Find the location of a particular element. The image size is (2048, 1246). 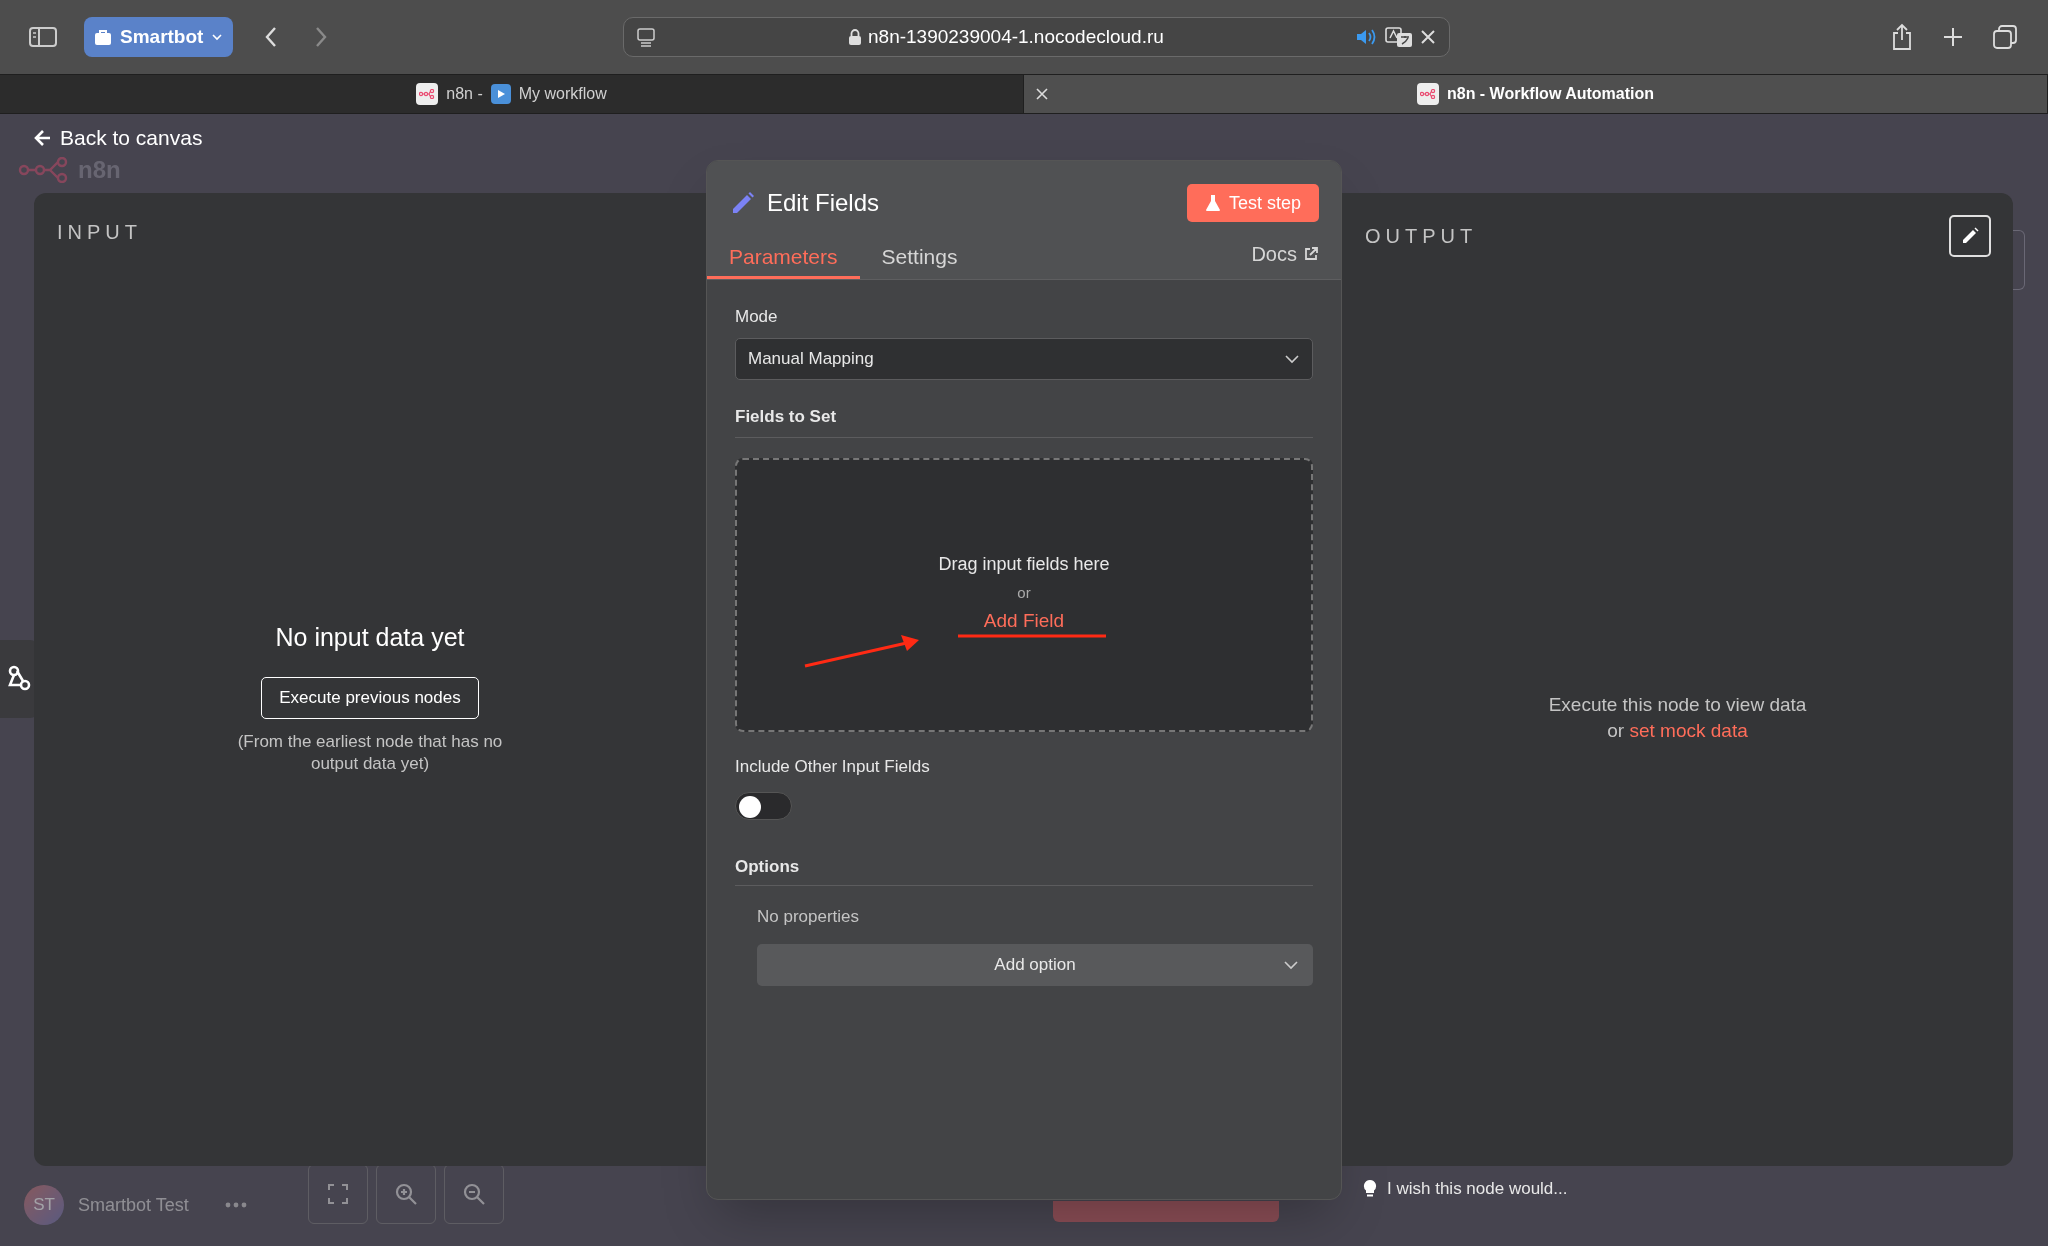

add-field-link: Add Field is located at coordinates (1024, 620).